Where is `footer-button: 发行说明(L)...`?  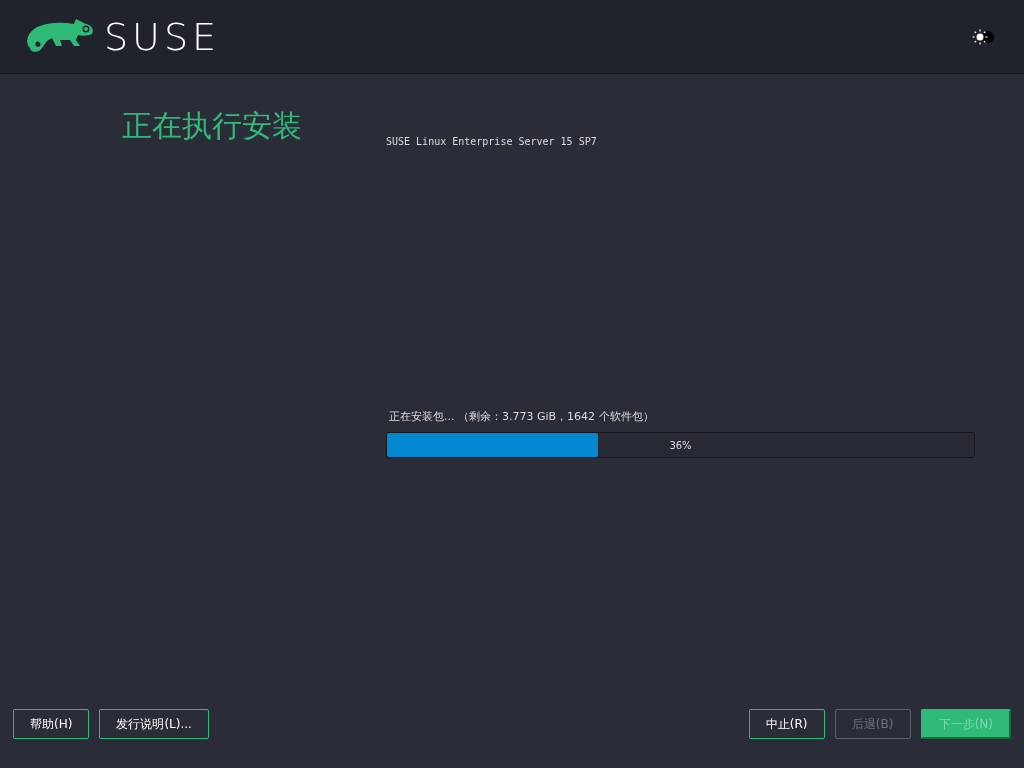
footer-button: 发行说明(L)... is located at coordinates (154, 724).